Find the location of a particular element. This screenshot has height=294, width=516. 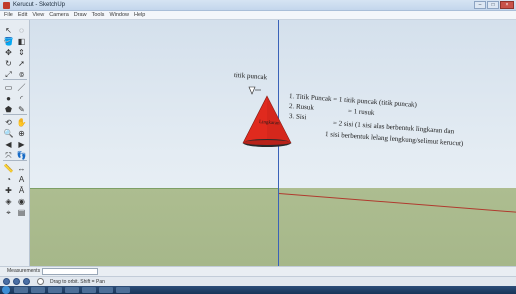

sketchup-logo-icon is located at coordinates (6, 5).